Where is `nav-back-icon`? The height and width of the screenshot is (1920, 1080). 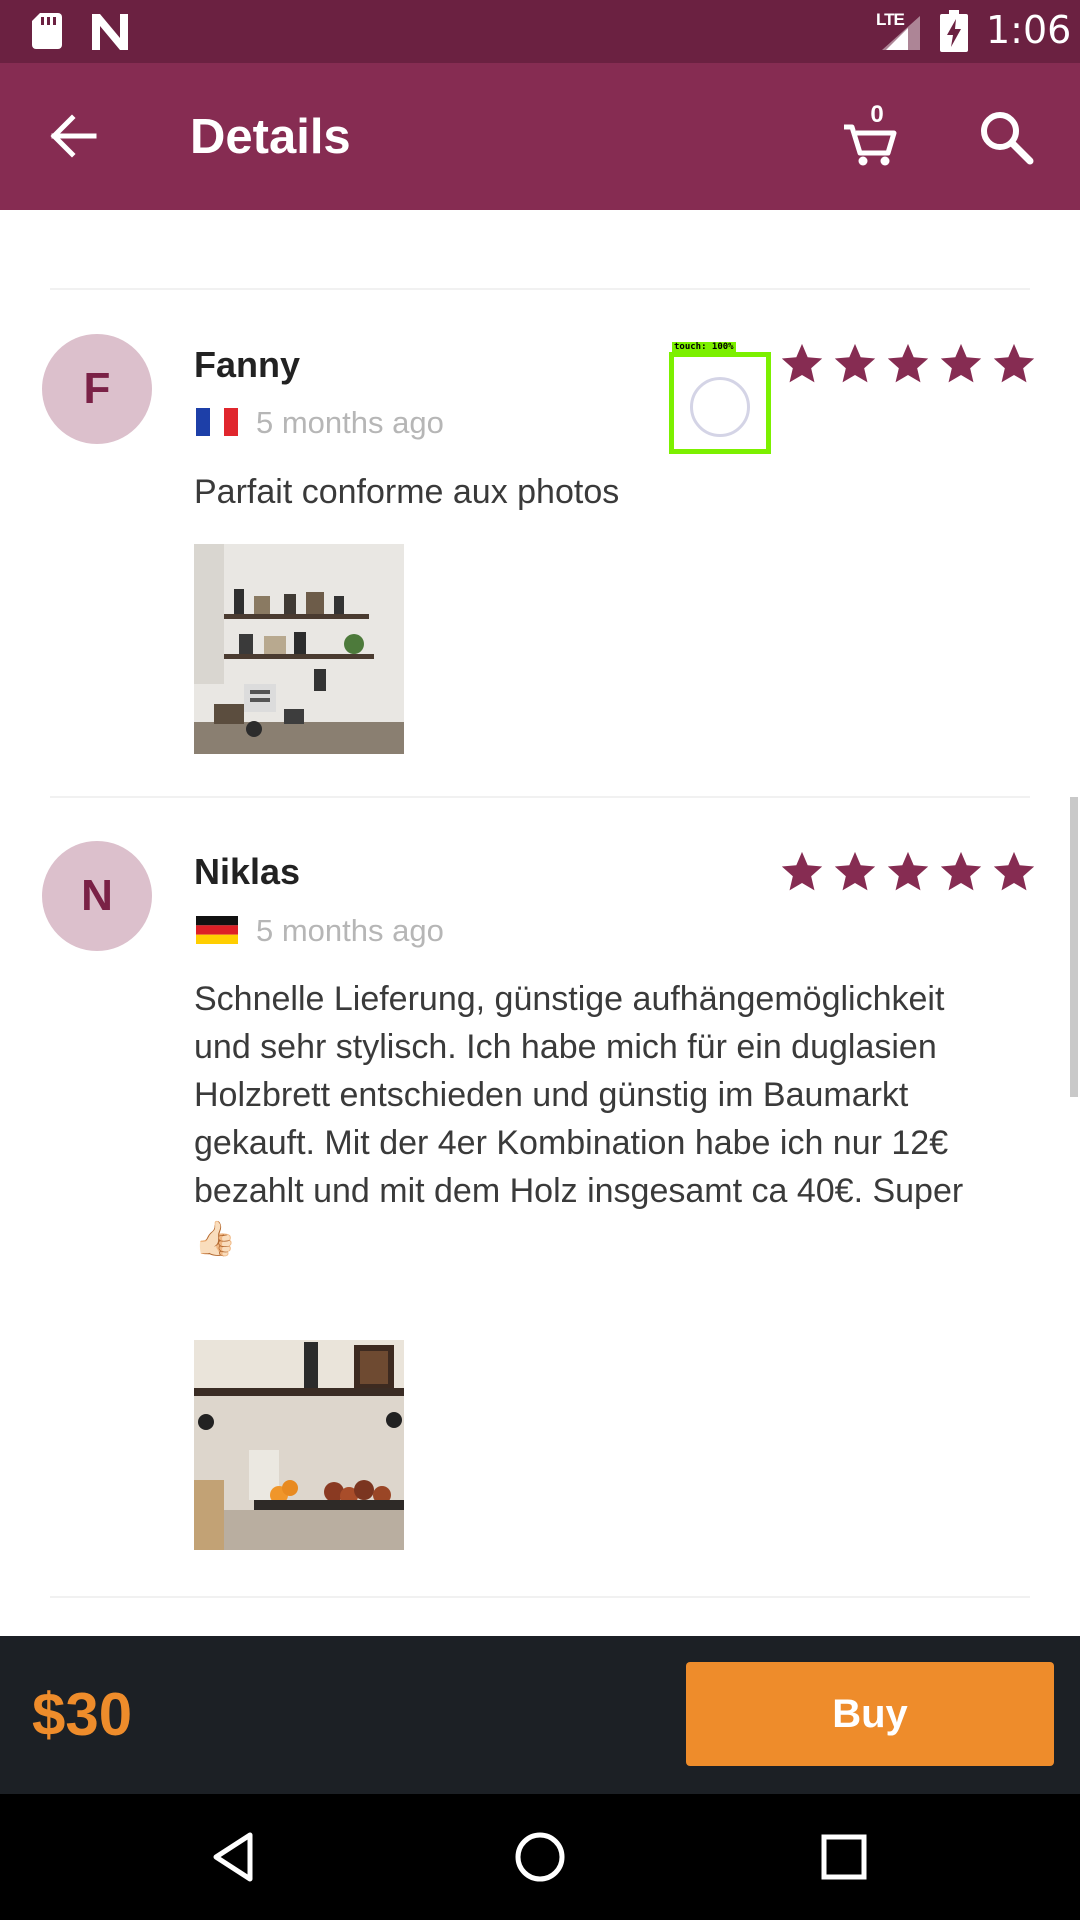 nav-back-icon is located at coordinates (236, 1857).